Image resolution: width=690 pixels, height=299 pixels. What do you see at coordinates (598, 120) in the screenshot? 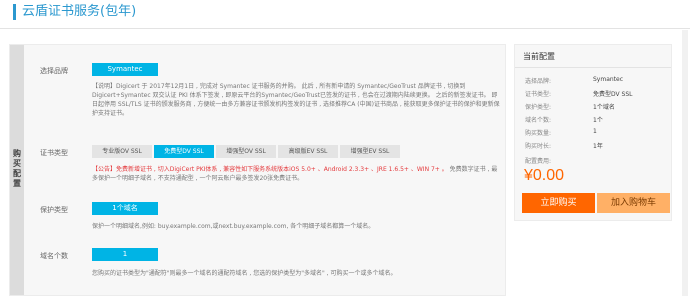
I see `summary-value-domain-count: 1个` at bounding box center [598, 120].